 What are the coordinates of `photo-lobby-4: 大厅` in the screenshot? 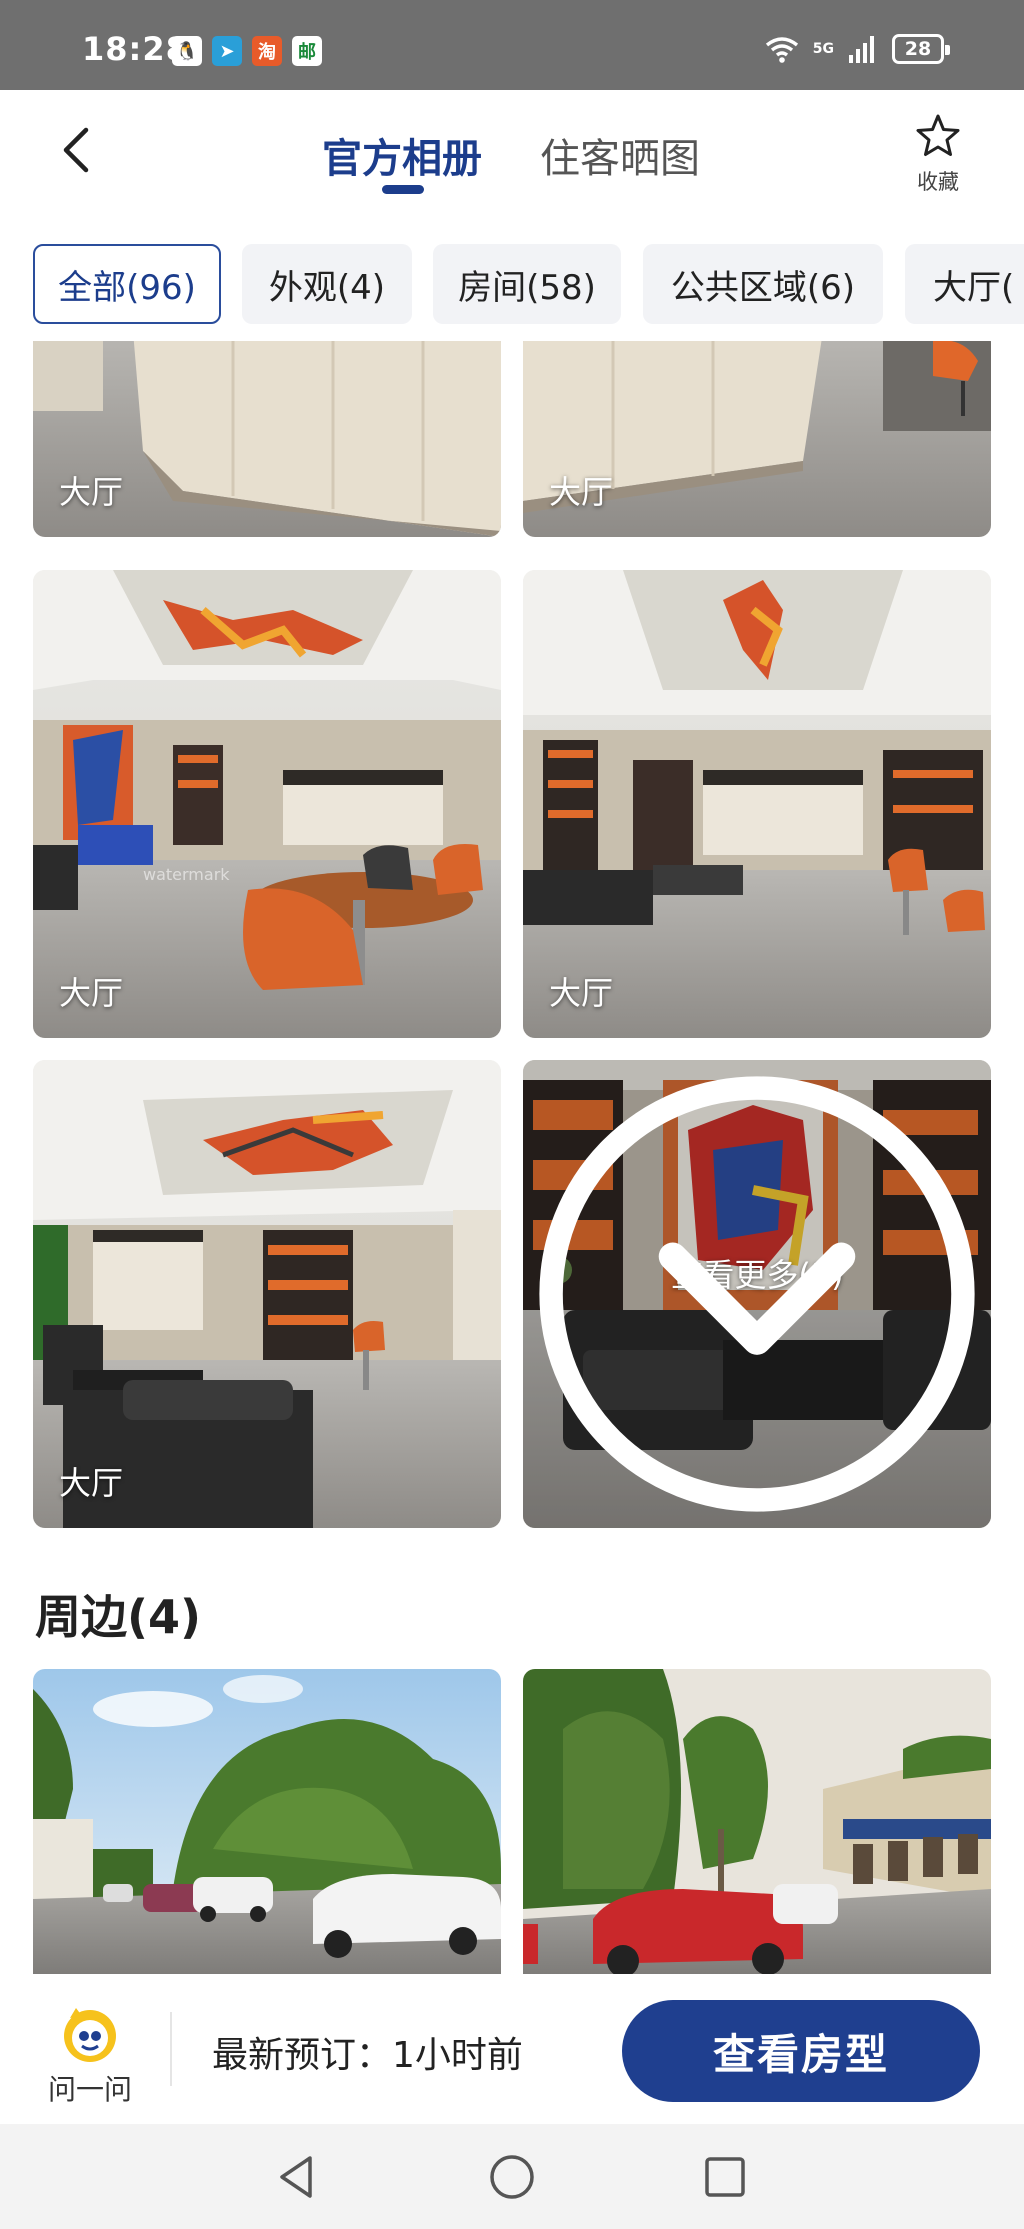 It's located at (757, 804).